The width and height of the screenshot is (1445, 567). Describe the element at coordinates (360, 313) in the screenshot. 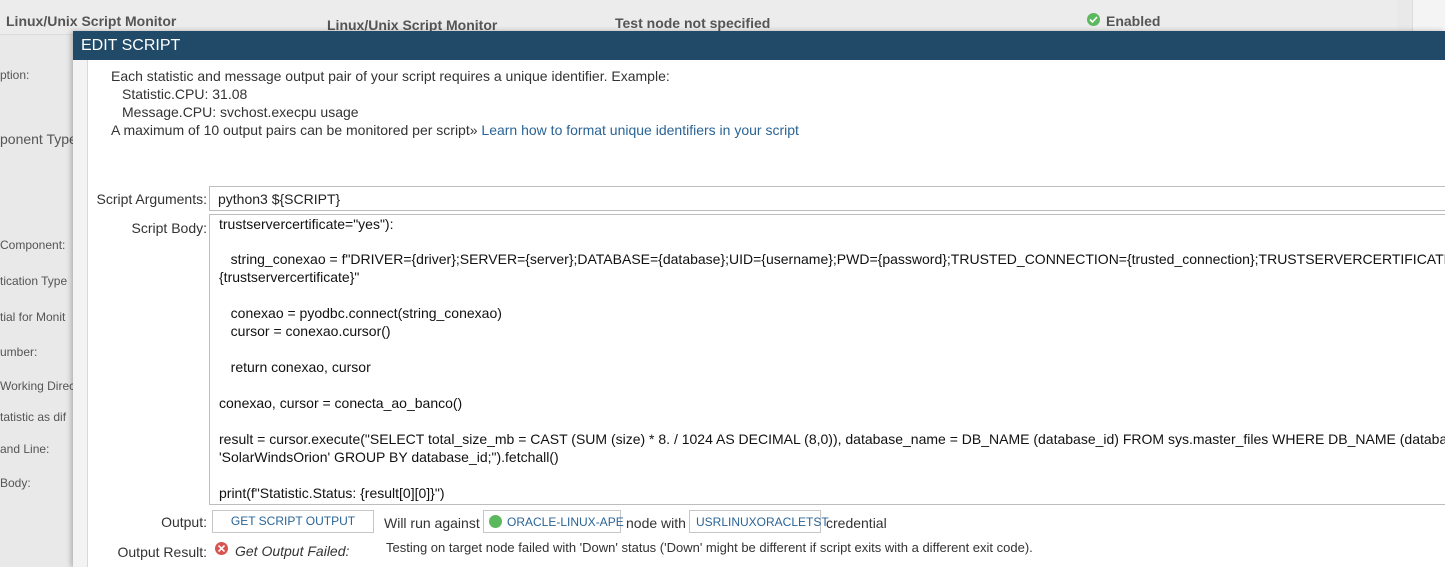

I see `code-line: conexao = pyodbc.connect(string_conexao)` at that location.